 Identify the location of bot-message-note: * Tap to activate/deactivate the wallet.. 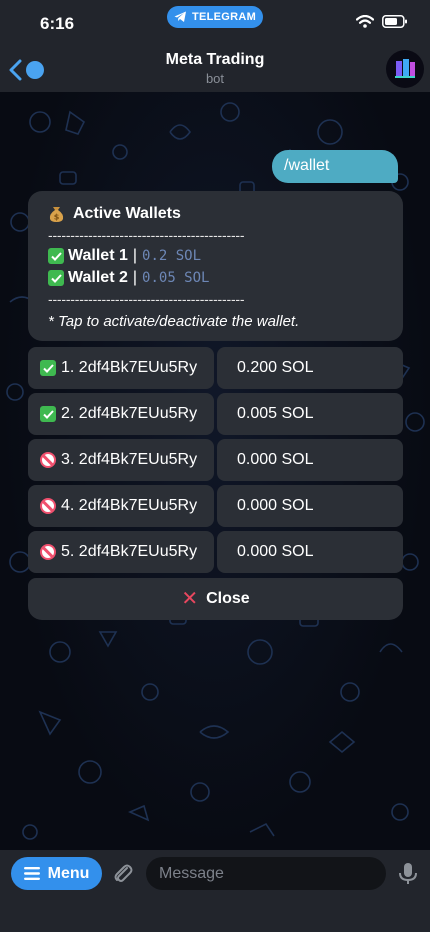
(174, 321).